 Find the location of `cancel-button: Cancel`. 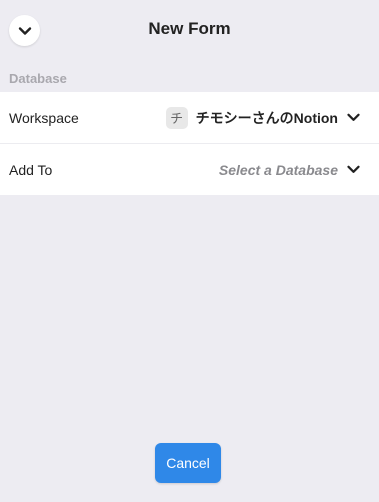

cancel-button: Cancel is located at coordinates (188, 463).